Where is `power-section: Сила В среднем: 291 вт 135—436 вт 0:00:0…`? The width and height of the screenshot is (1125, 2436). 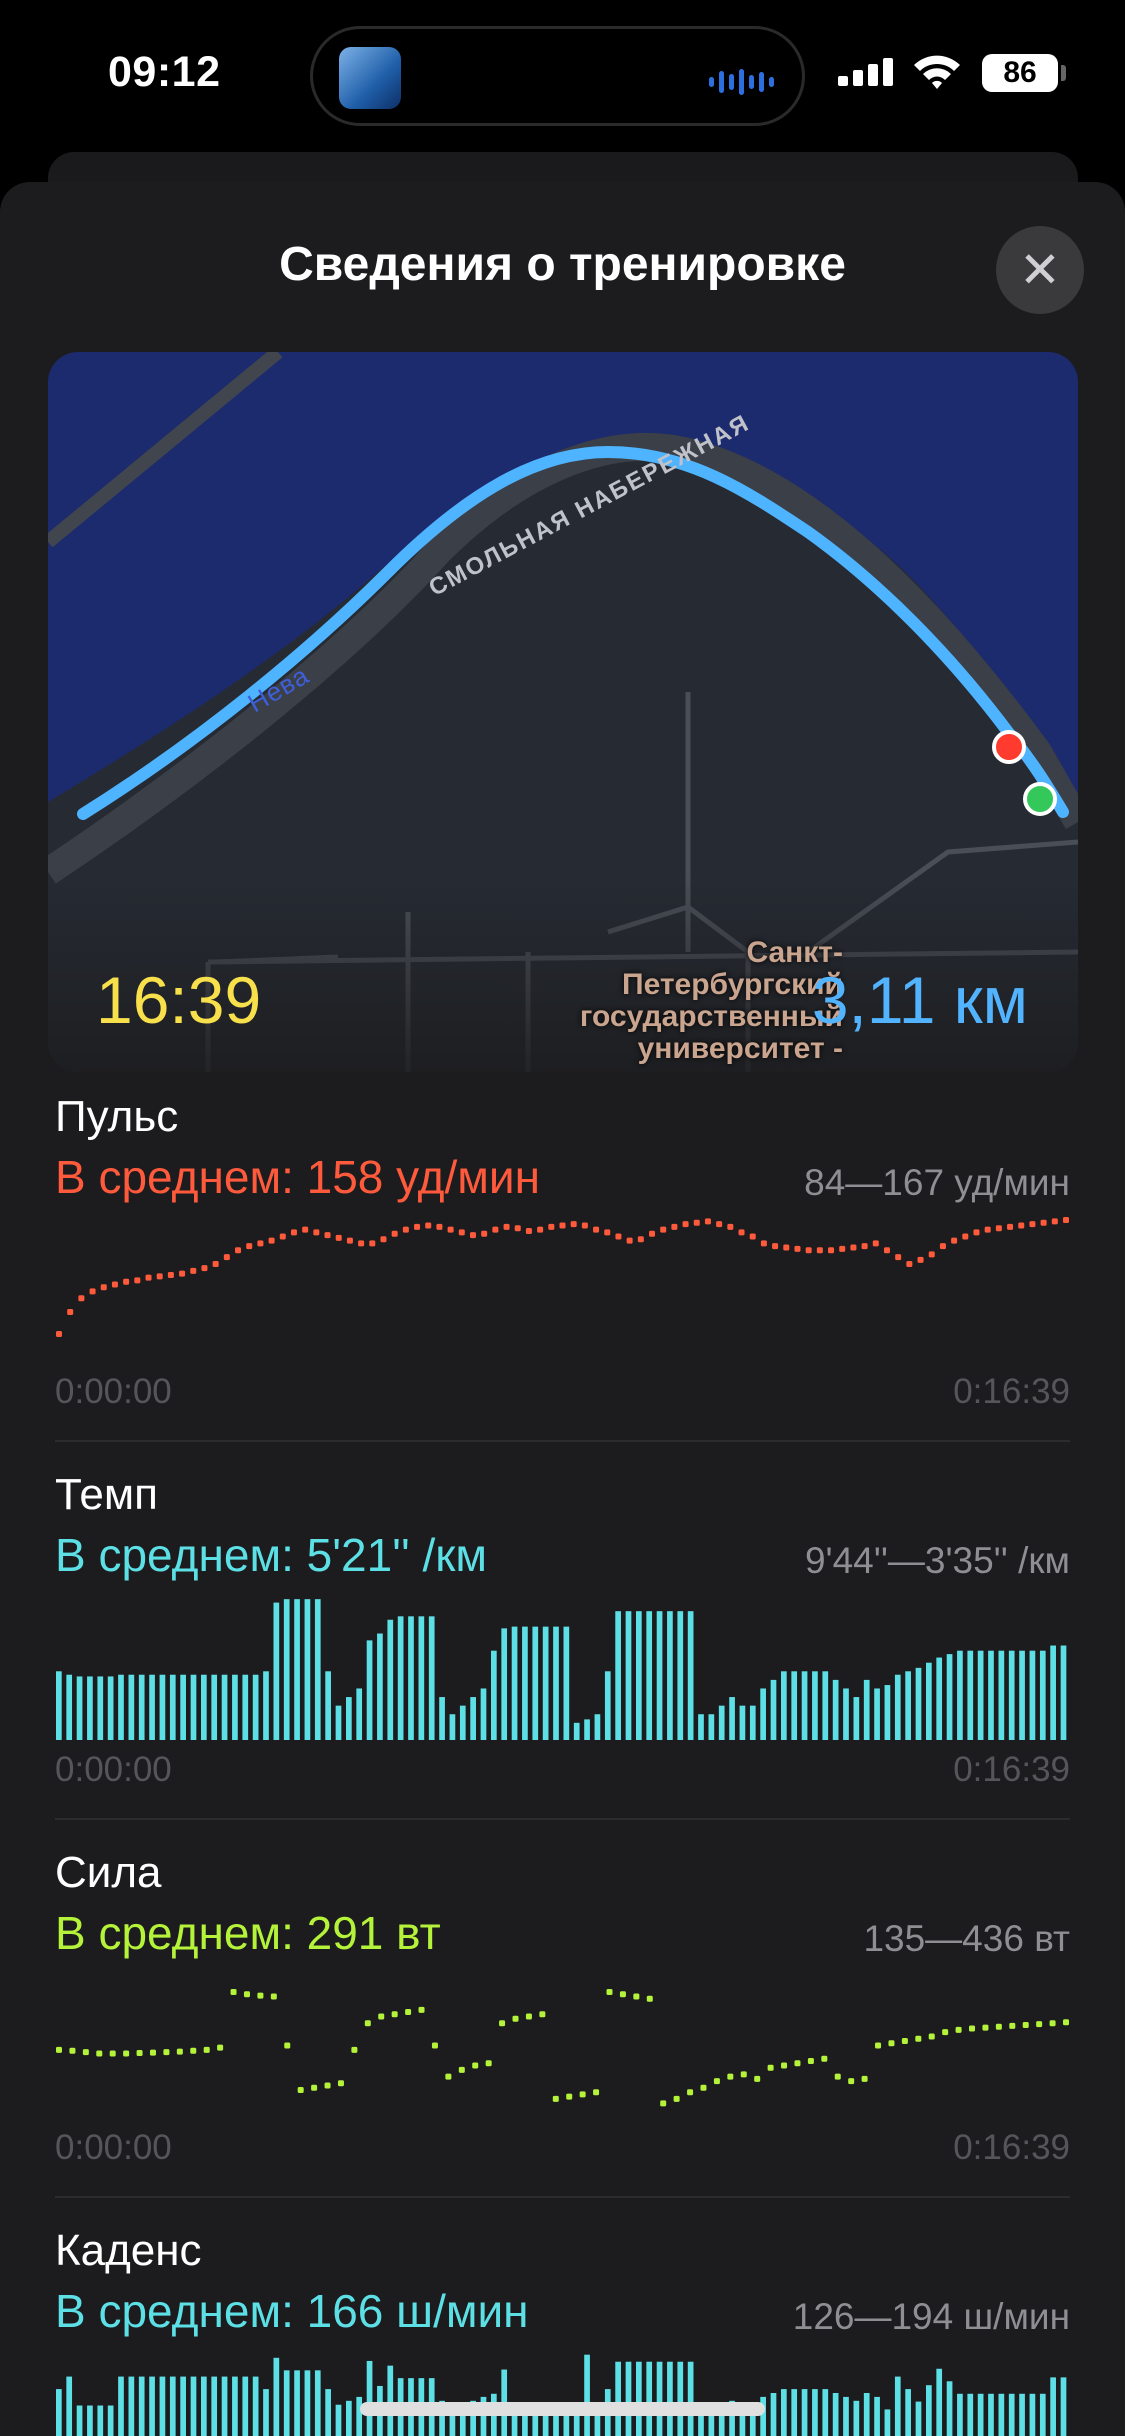 power-section: Сила В среднем: 291 вт 135—436 вт 0:00:0… is located at coordinates (562, 2013).